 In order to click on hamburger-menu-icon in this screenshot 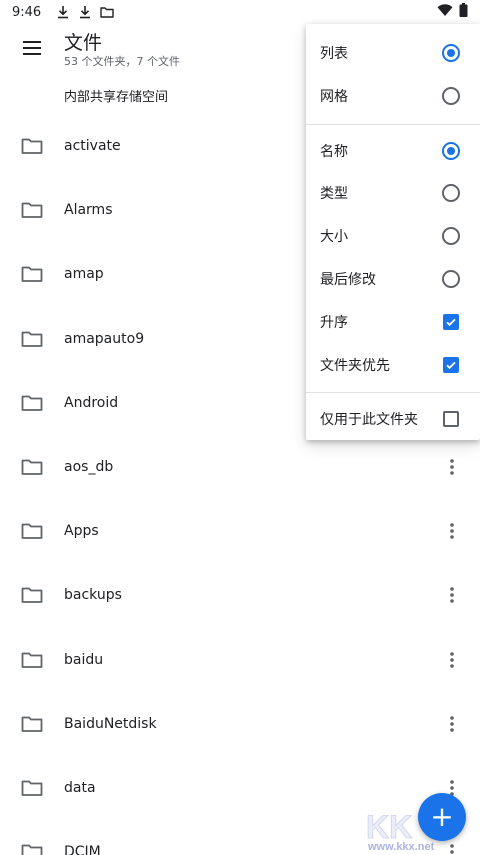, I will do `click(32, 48)`.